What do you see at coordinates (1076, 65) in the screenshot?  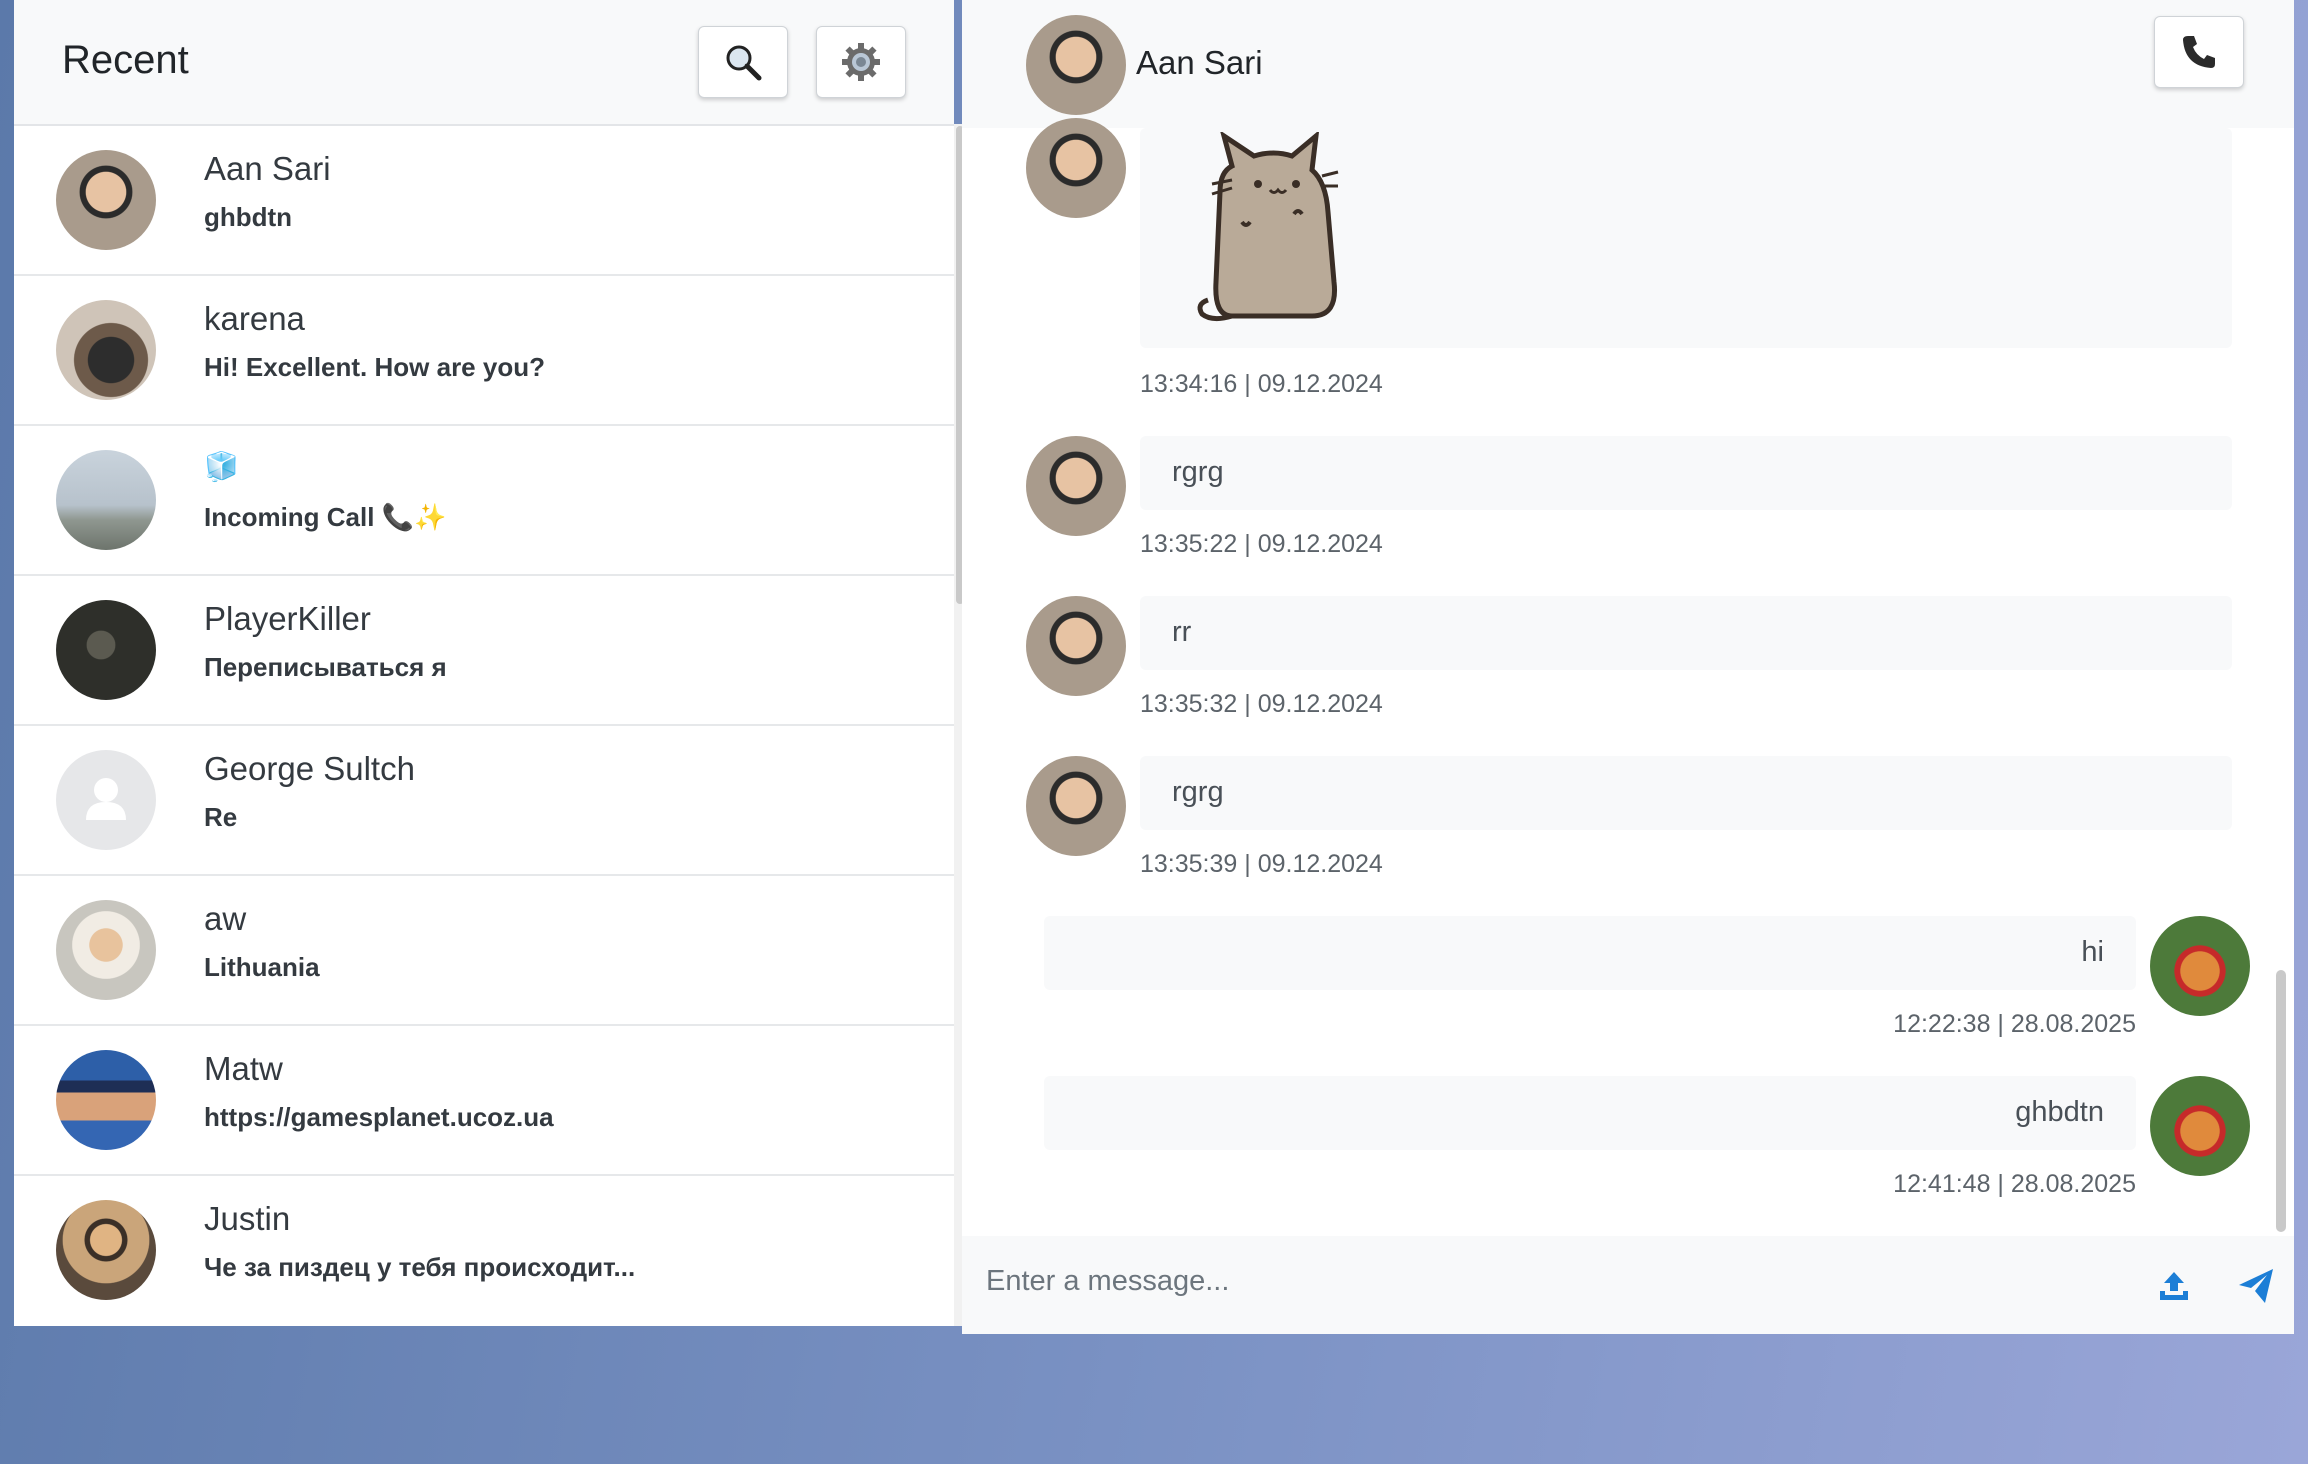 I see `chat-contact-avatar` at bounding box center [1076, 65].